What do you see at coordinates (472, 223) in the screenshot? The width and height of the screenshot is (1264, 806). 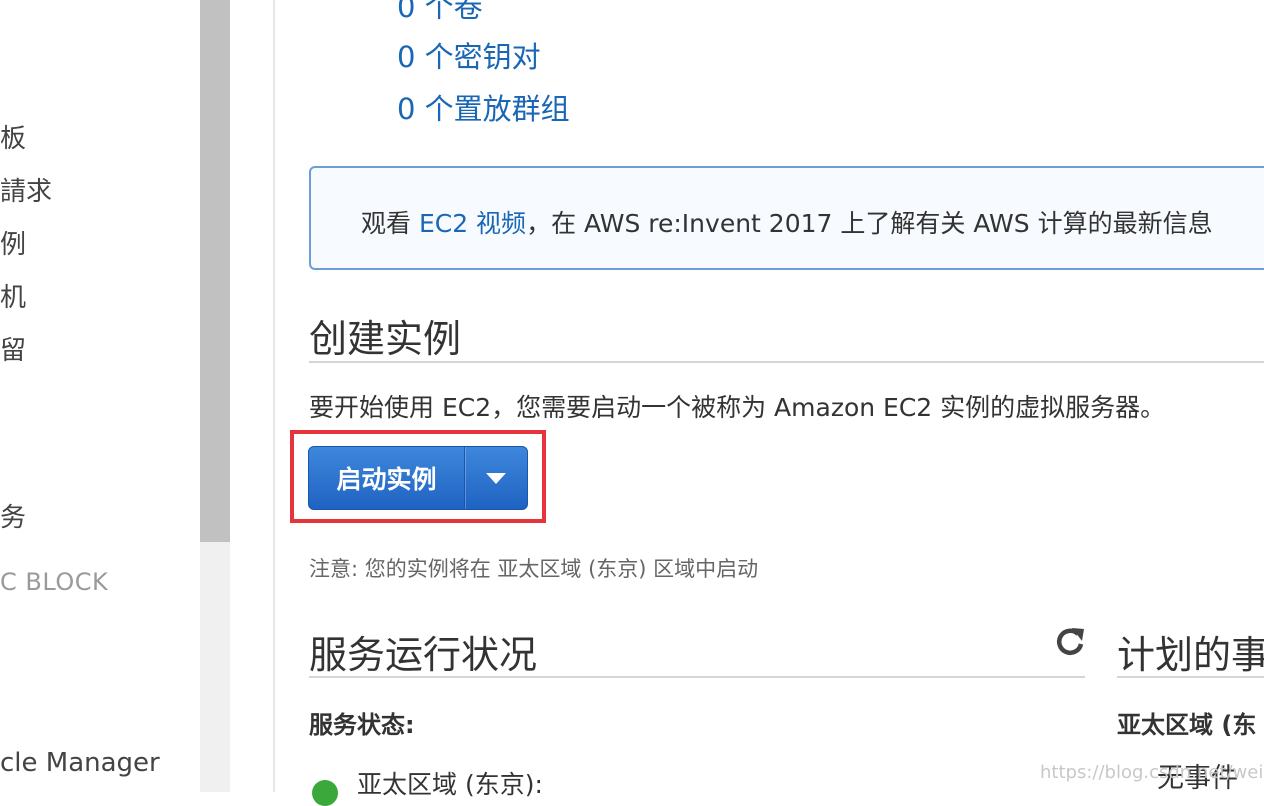 I see `ec2-video-link: EC2 视频` at bounding box center [472, 223].